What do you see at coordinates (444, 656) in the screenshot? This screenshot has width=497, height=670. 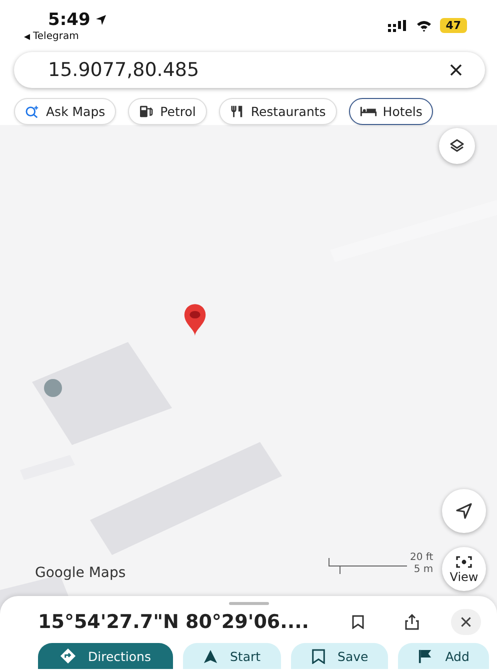 I see `action-button: Add` at bounding box center [444, 656].